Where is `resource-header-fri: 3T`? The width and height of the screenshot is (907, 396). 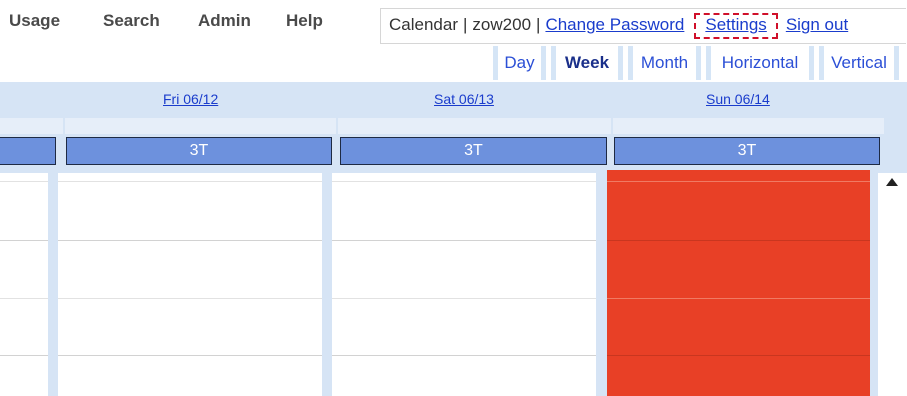
resource-header-fri: 3T is located at coordinates (199, 151).